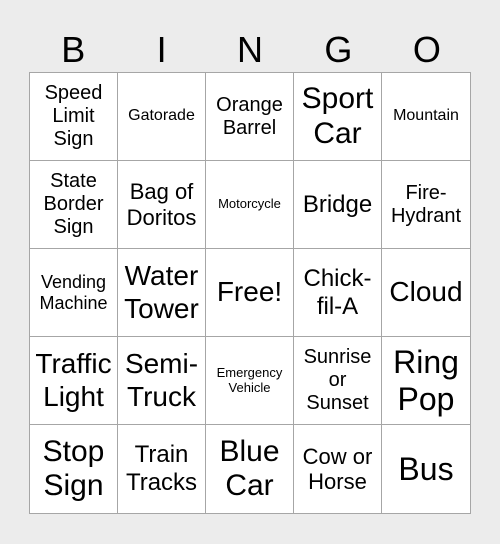 Image resolution: width=500 pixels, height=544 pixels. I want to click on free-space: Free!, so click(250, 293).